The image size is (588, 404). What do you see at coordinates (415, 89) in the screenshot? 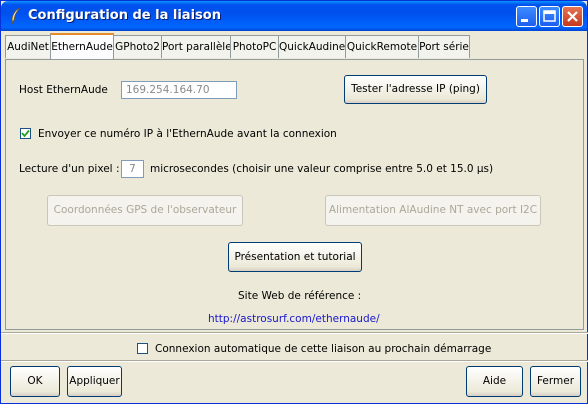
I see `ping-button: Tester l'adresse IP (ping)` at bounding box center [415, 89].